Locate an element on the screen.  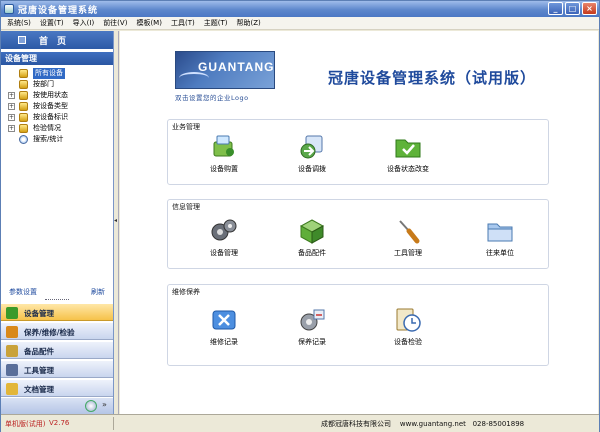
tree-item-by-status: + 按使用状态 is located at coordinates (58, 95).